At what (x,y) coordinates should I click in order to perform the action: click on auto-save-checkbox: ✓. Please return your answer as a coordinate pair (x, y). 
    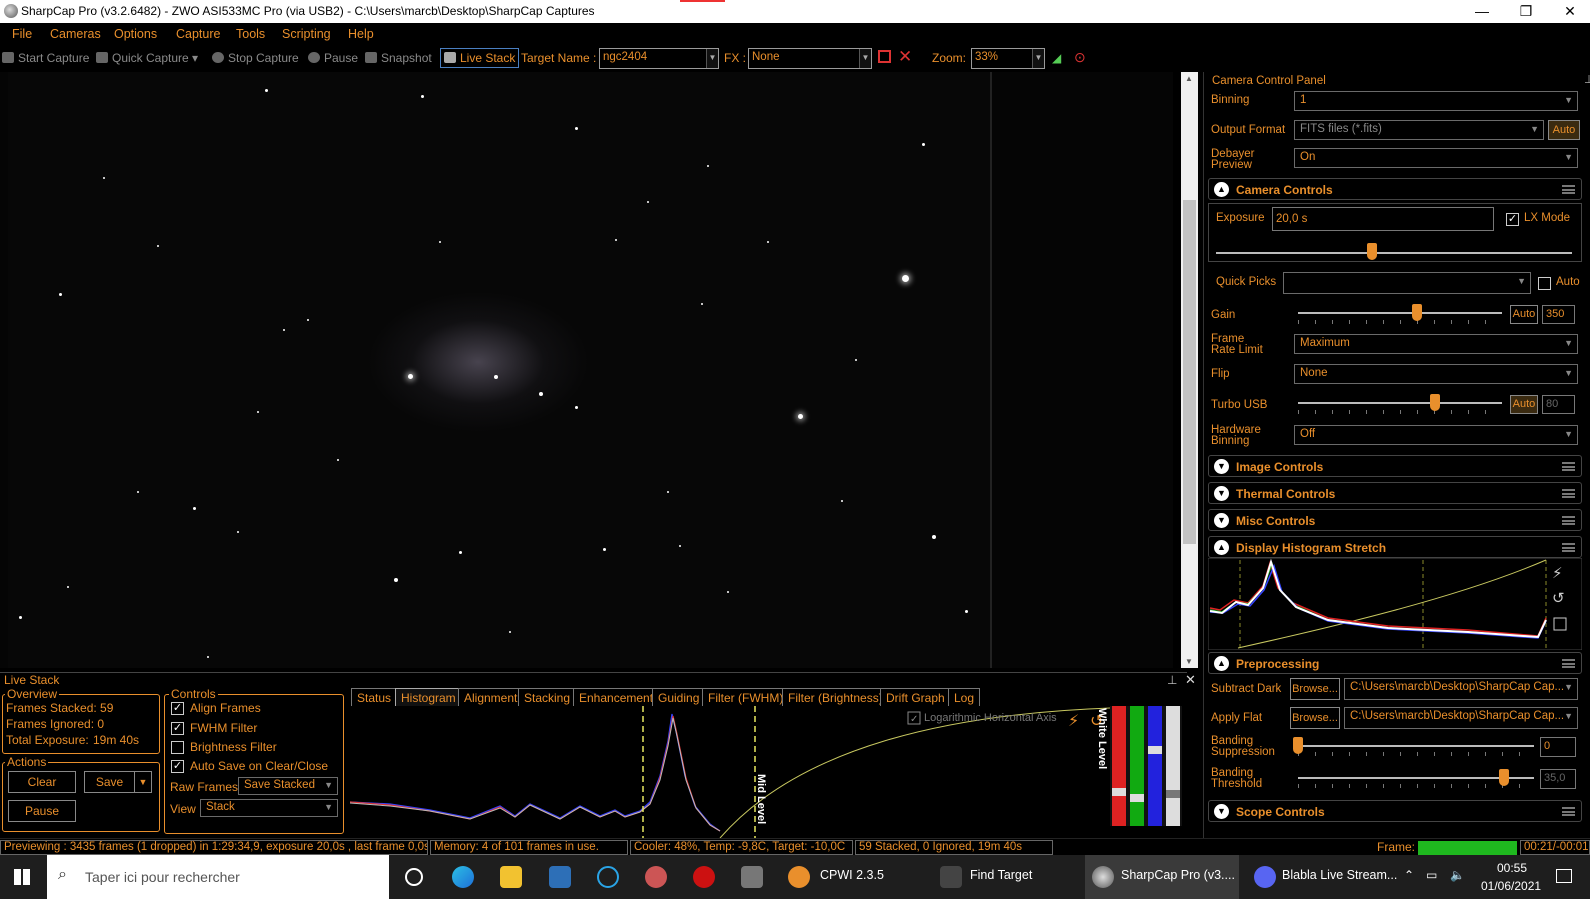
    Looking at the image, I should click on (177, 766).